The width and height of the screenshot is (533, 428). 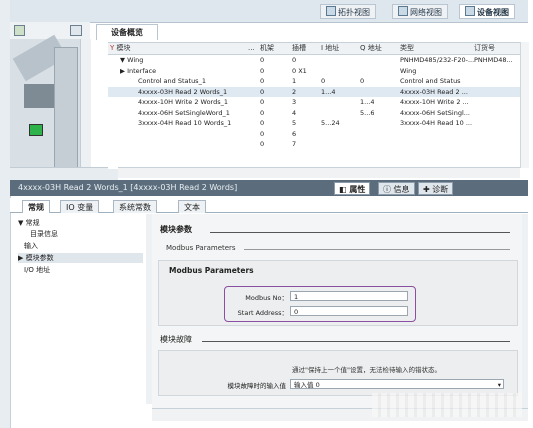 I want to click on table-cell: 1, so click(x=294, y=81).